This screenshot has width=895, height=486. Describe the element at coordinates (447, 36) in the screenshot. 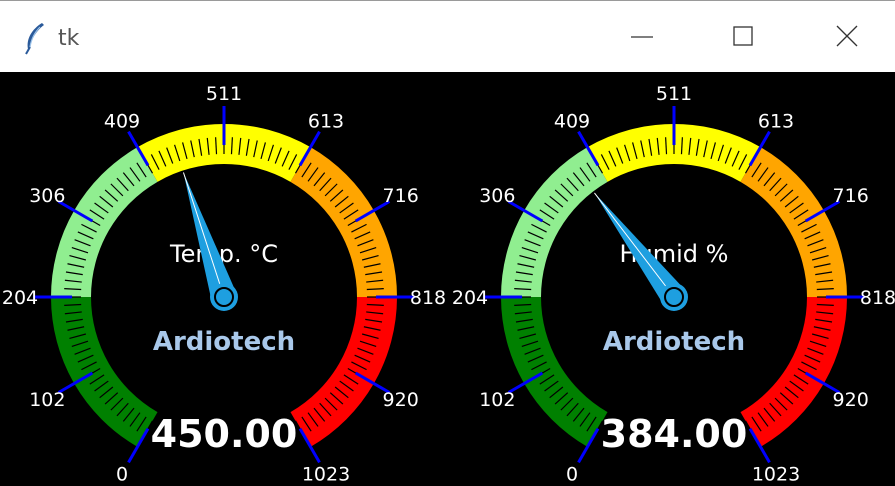

I see `window-titlebar: tk` at that location.